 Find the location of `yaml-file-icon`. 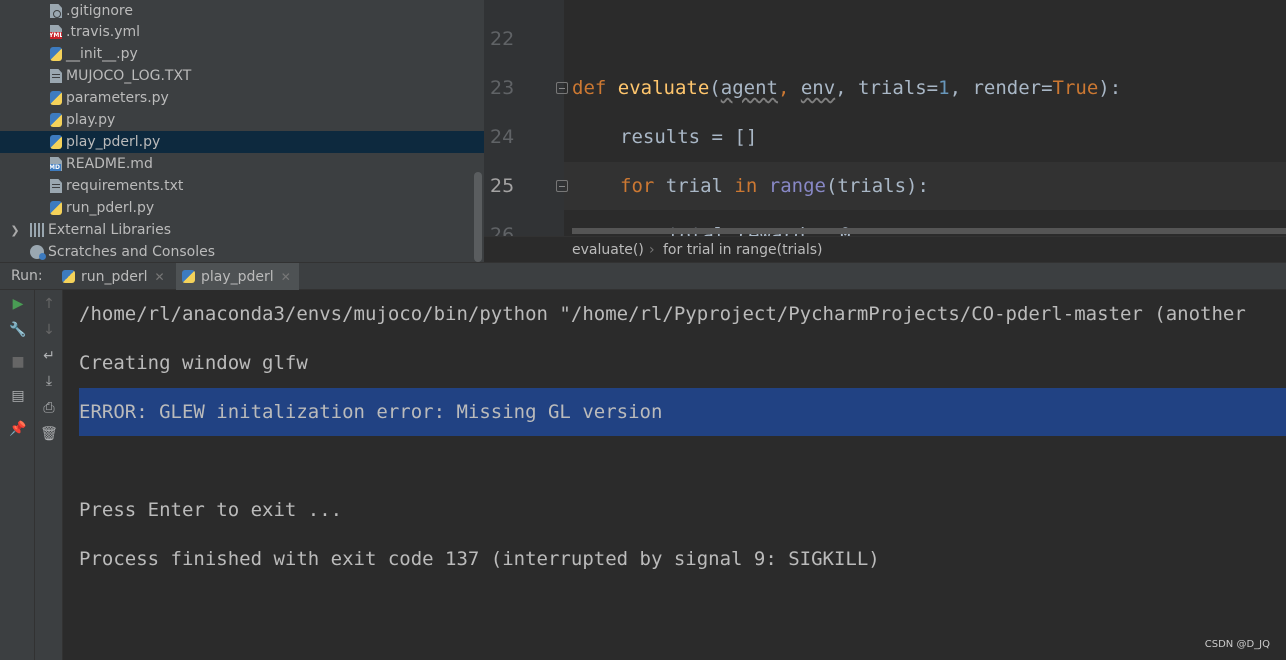

yaml-file-icon is located at coordinates (56, 32).